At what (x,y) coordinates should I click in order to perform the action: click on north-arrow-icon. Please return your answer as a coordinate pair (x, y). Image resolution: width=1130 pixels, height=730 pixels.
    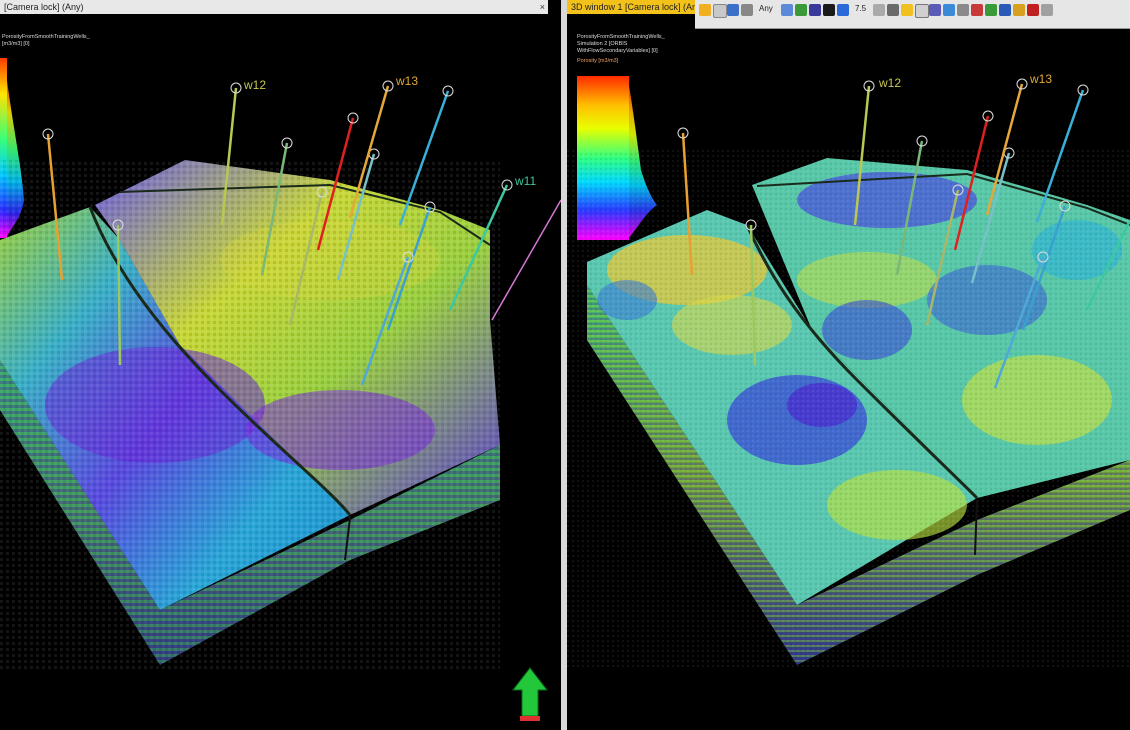
    Looking at the image, I should click on (530, 694).